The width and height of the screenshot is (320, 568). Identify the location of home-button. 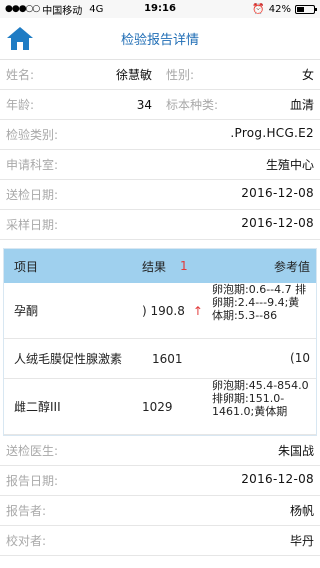
(20, 38).